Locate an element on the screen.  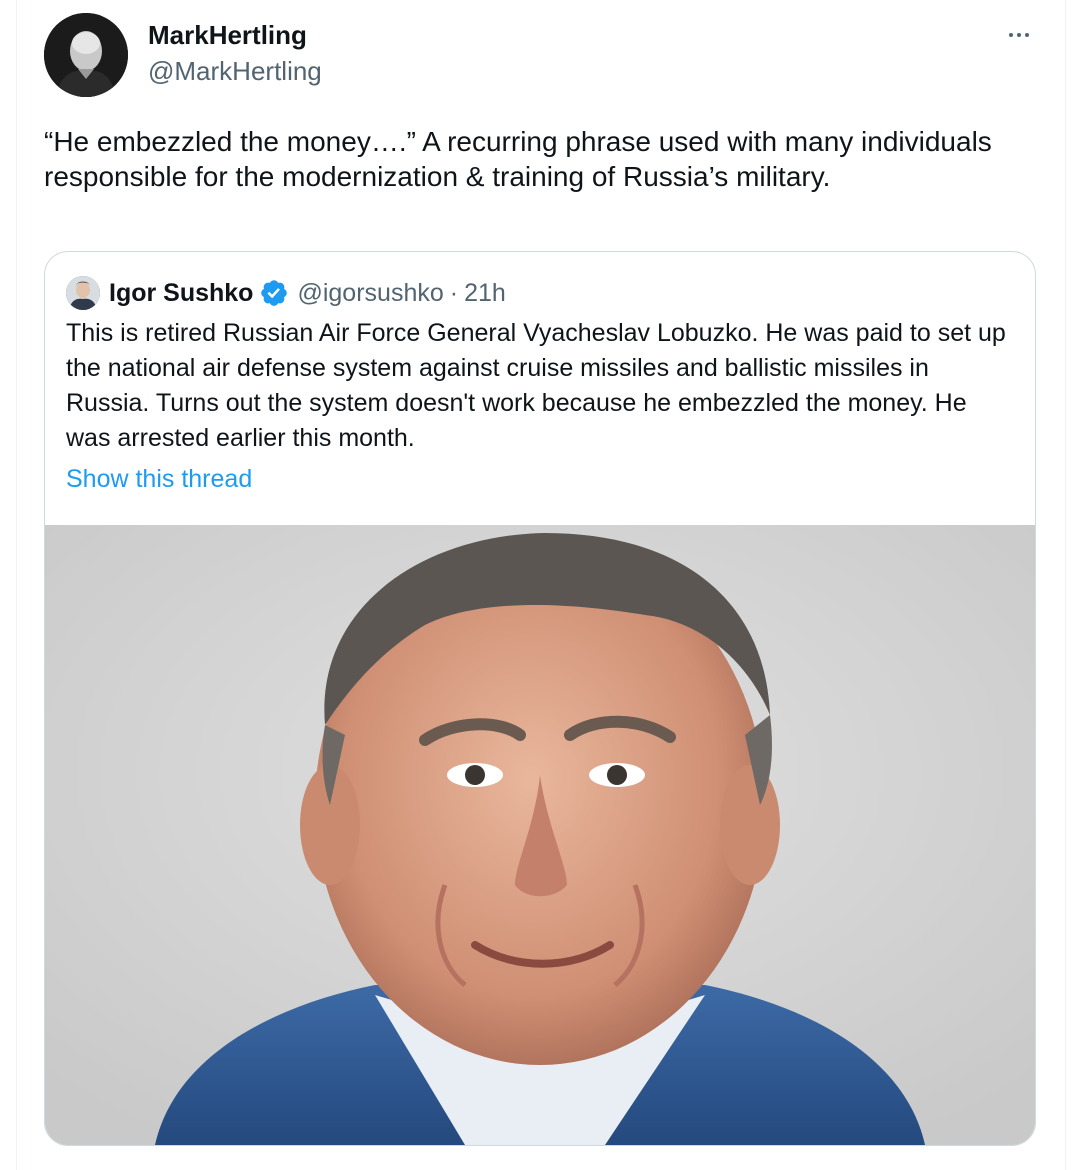
quoted-author-avatar-image is located at coordinates (83, 293).